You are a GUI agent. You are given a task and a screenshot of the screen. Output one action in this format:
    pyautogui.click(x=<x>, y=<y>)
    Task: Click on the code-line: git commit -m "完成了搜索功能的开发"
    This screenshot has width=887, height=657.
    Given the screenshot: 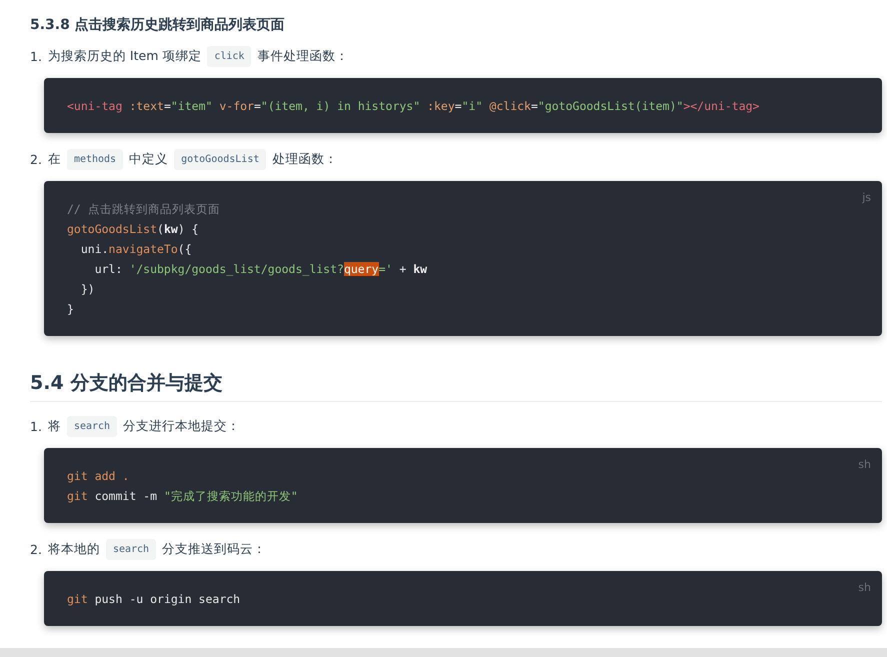 What is the action you would take?
    pyautogui.click(x=182, y=496)
    